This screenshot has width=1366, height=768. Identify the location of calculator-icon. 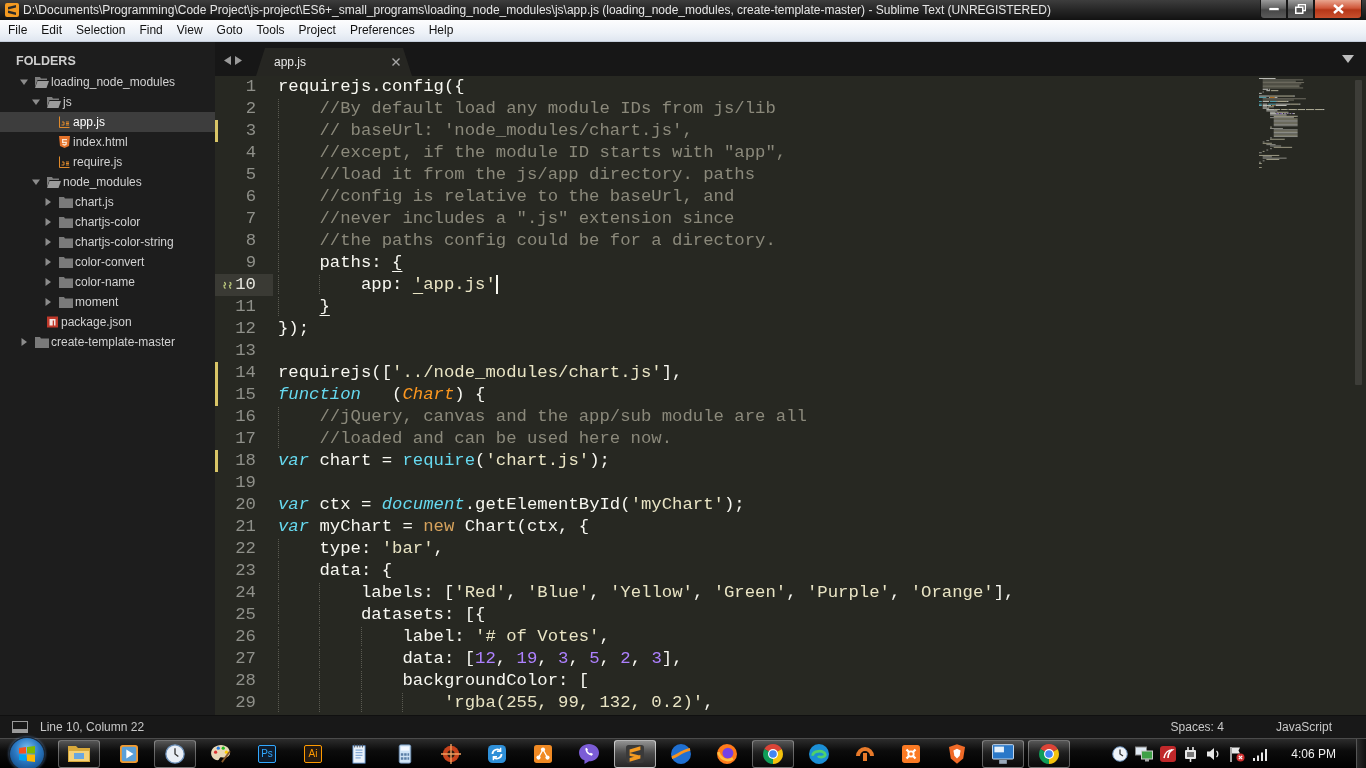
(405, 753).